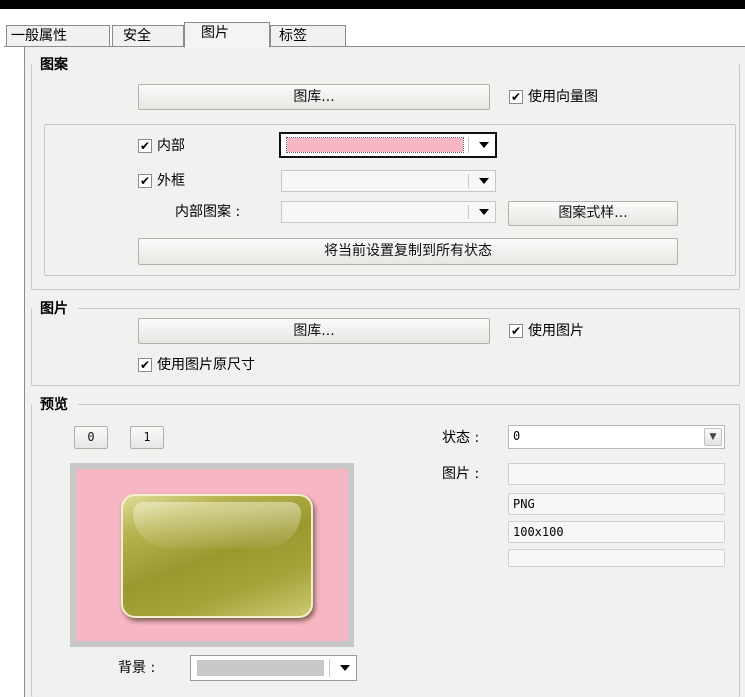 The width and height of the screenshot is (745, 697). I want to click on window-top-border, so click(372, 4).